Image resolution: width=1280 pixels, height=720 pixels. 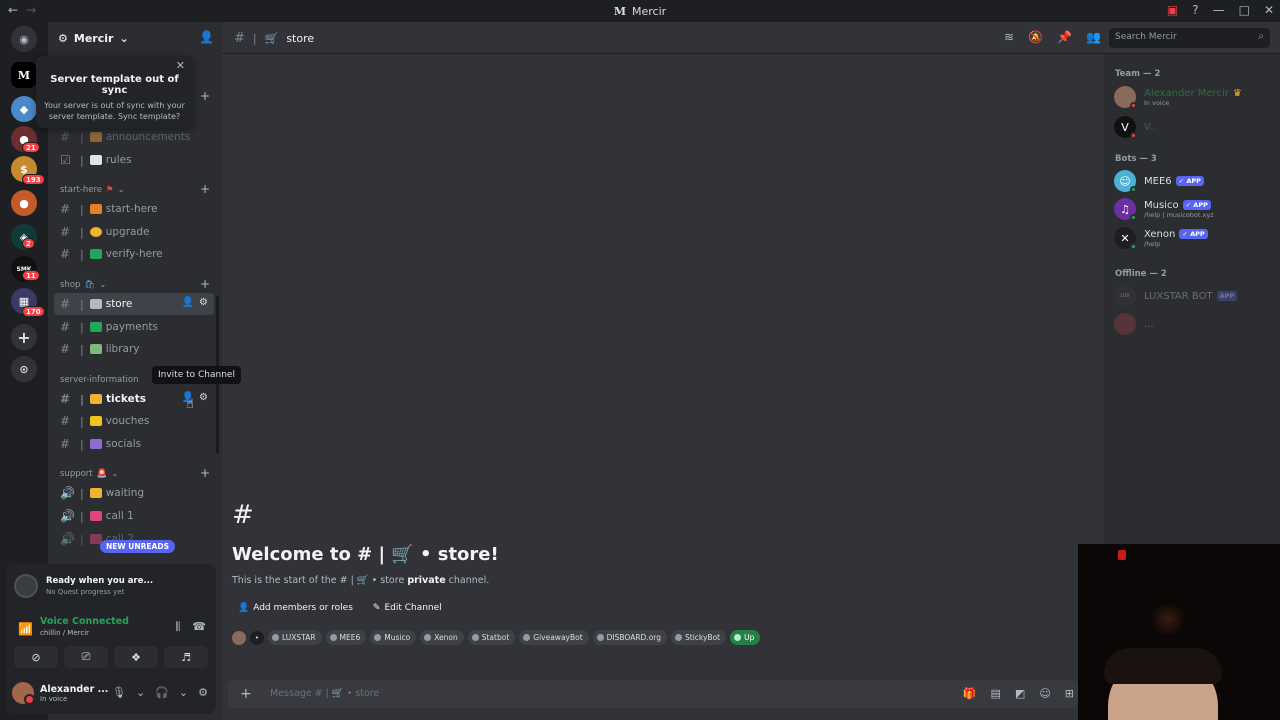 I want to click on checkbox-icon: ☑, so click(x=65, y=160).